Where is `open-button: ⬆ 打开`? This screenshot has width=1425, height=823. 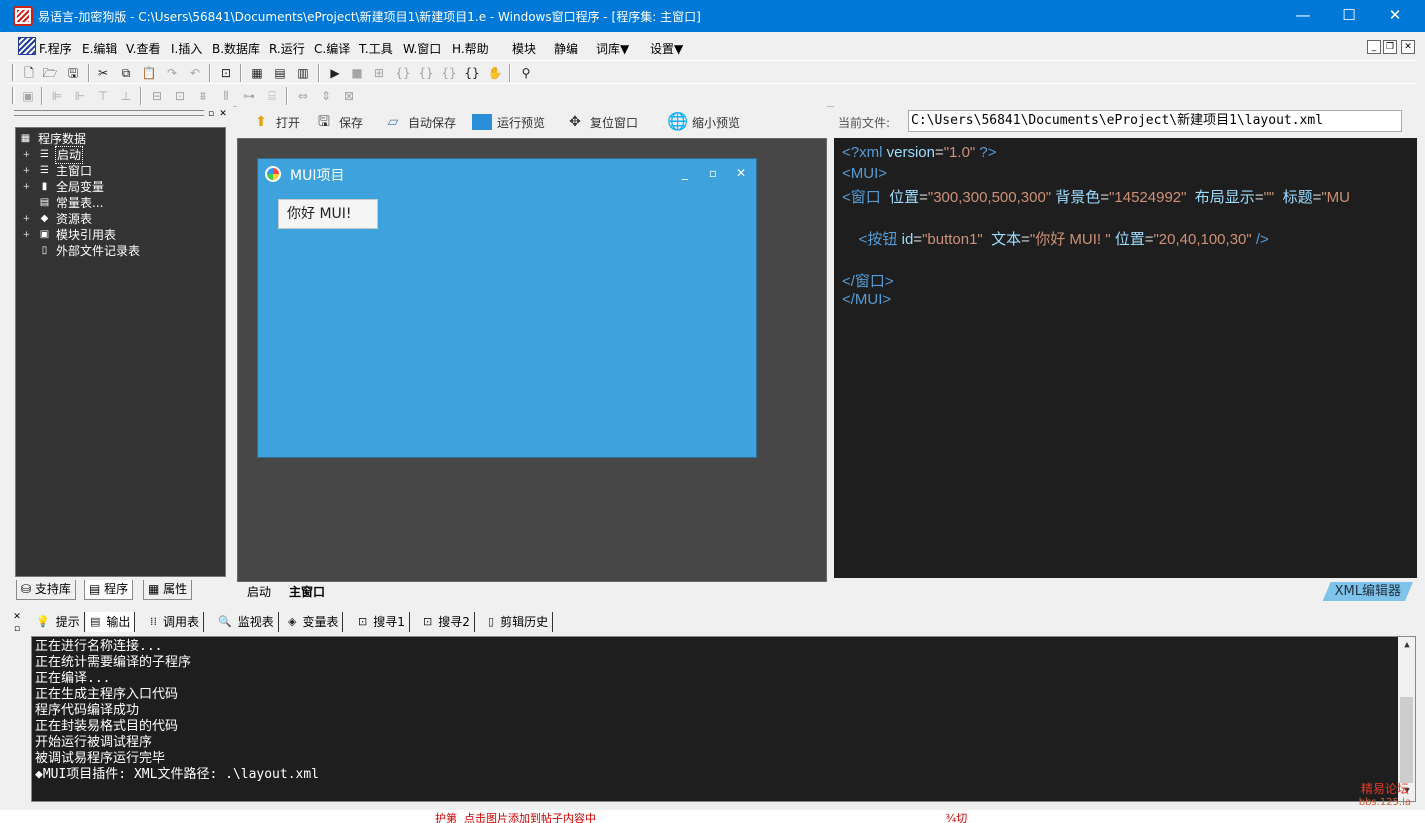
open-button: ⬆ 打开 is located at coordinates (275, 122).